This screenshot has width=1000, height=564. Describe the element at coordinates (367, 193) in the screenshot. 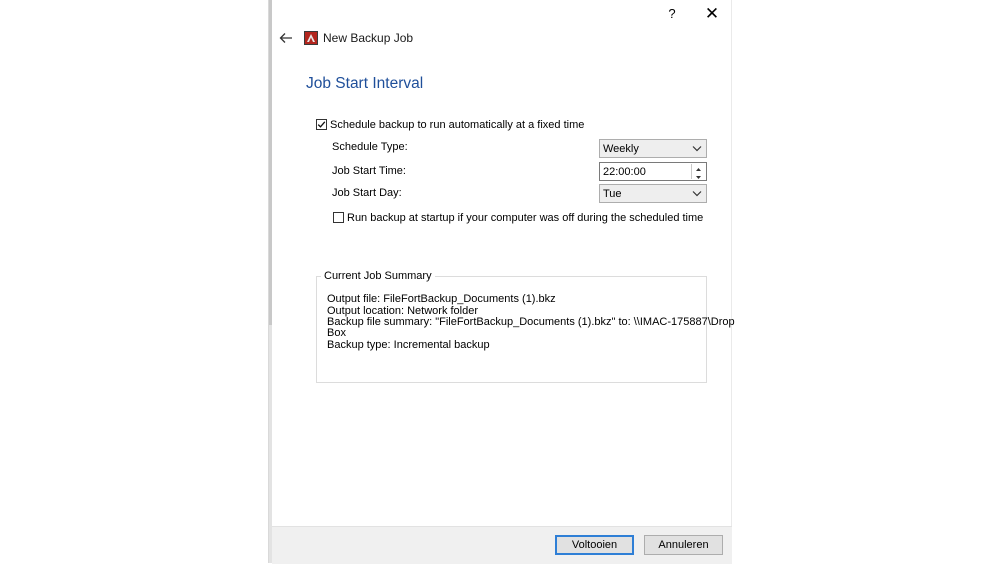

I see `job-start-day-label: Job Start Day:` at that location.